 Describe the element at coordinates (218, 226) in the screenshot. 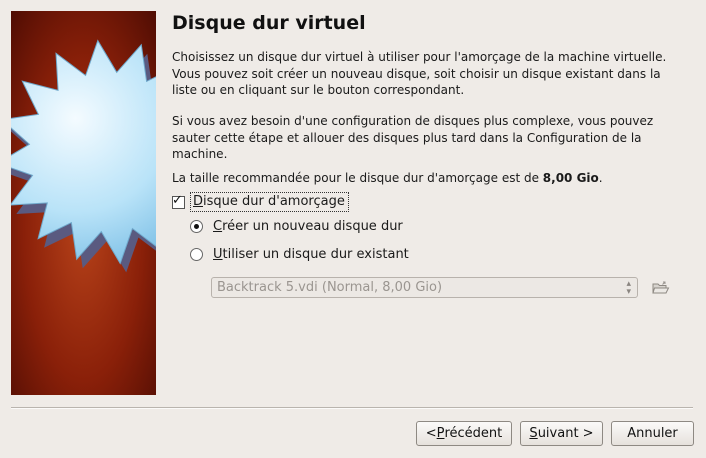

I see `create-mnemonic: C` at that location.